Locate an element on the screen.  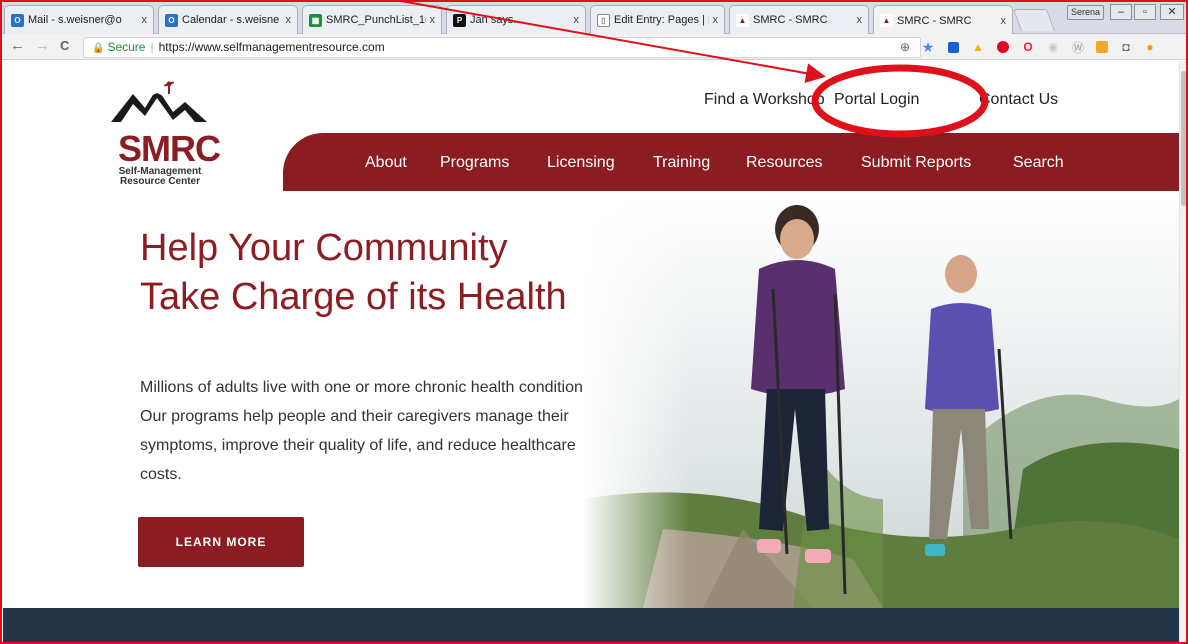
nav-programs: Programs is located at coordinates (474, 163).